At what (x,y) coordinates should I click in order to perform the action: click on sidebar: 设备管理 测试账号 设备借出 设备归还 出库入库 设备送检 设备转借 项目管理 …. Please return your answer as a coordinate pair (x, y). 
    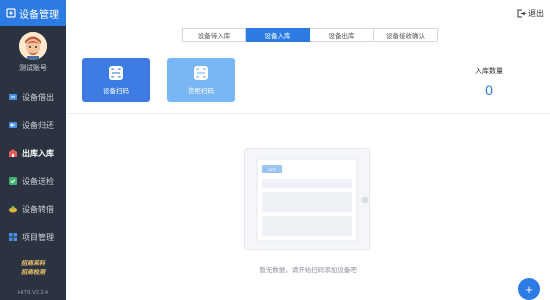
    Looking at the image, I should click on (33, 150).